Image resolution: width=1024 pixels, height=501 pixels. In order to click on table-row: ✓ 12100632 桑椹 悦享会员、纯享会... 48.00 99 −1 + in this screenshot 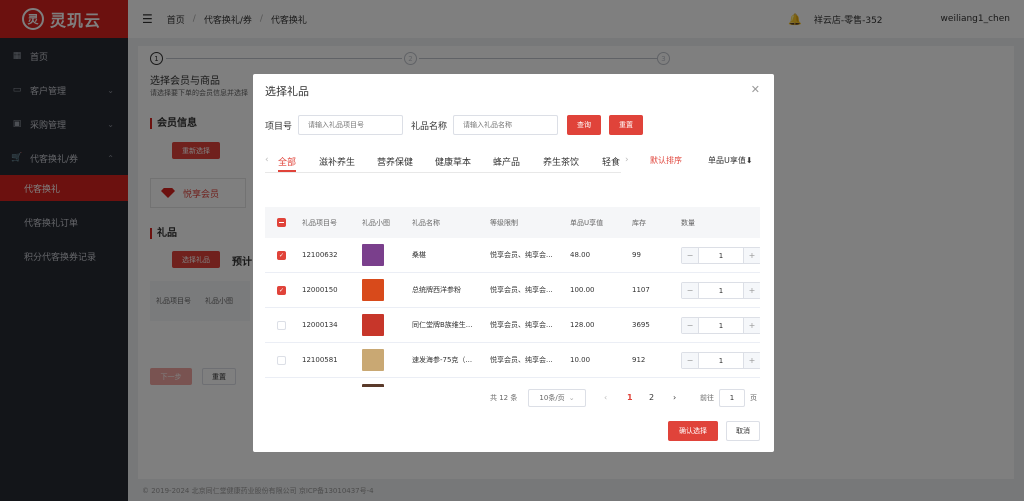, I will do `click(512, 255)`.